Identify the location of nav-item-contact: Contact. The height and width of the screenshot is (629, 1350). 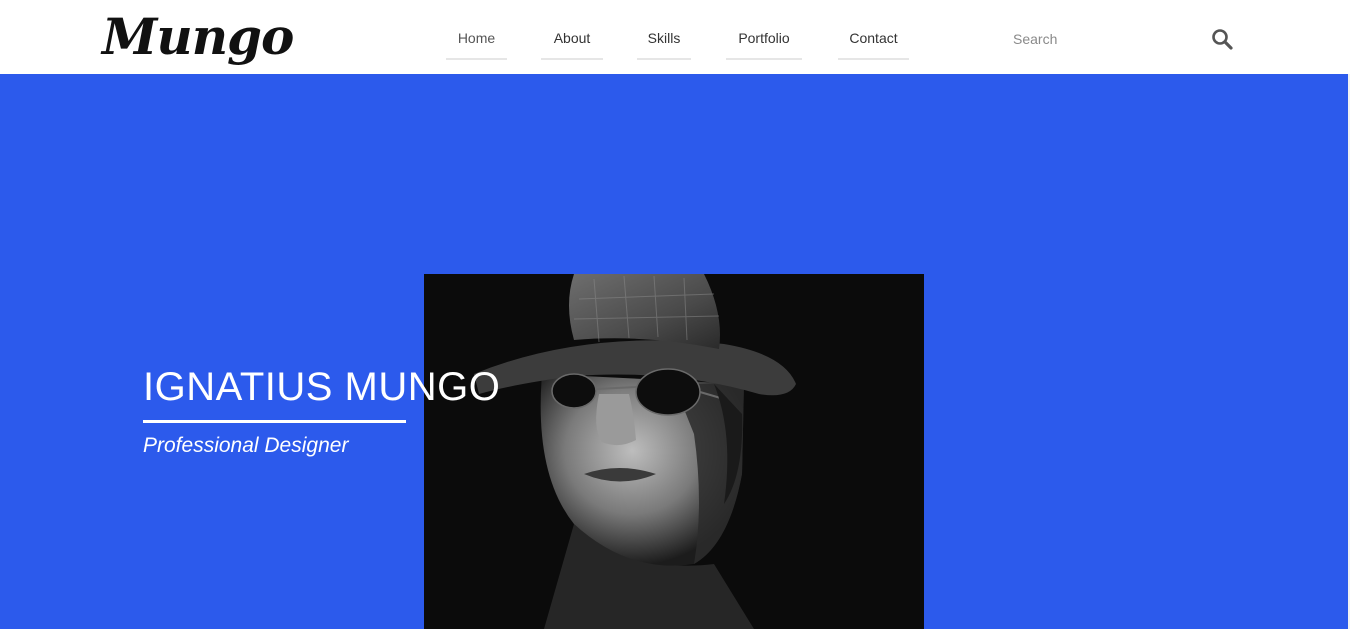
(873, 45).